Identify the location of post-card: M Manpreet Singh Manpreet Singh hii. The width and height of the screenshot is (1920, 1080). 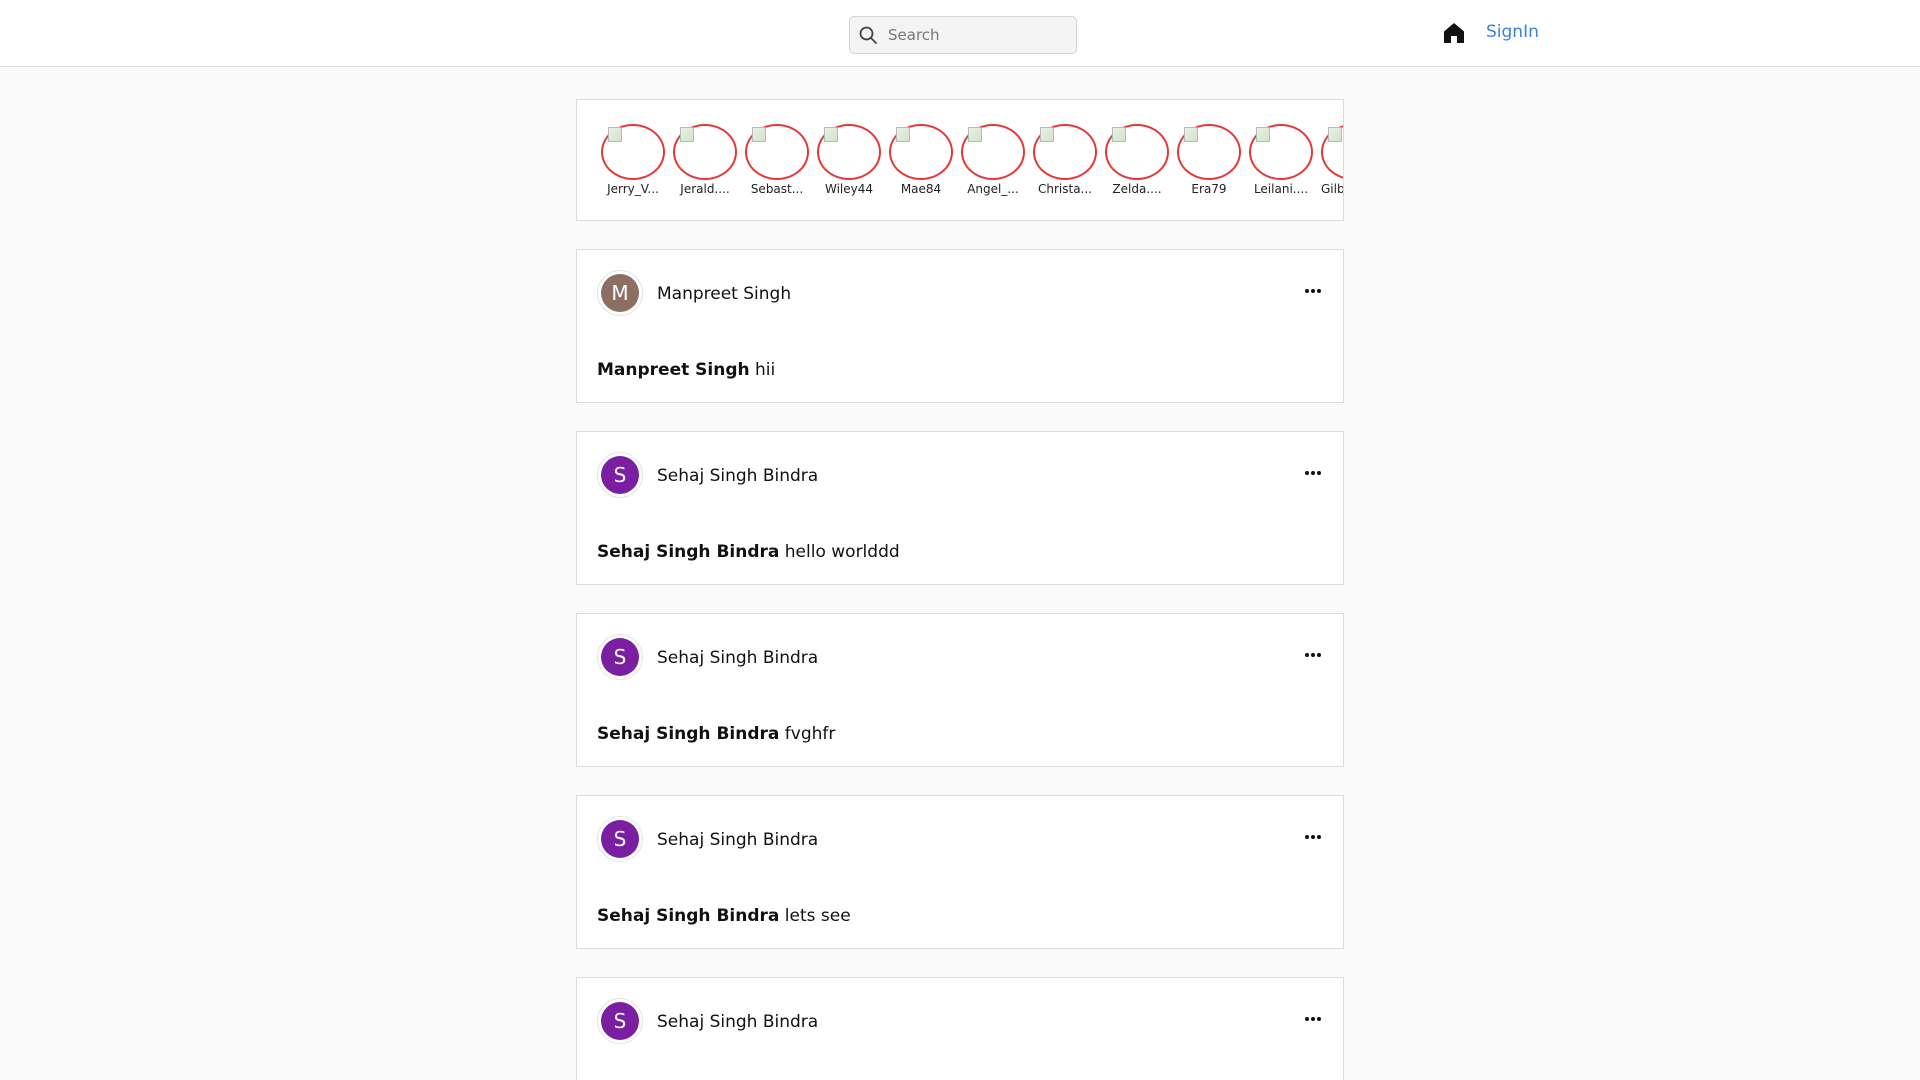
(960, 326).